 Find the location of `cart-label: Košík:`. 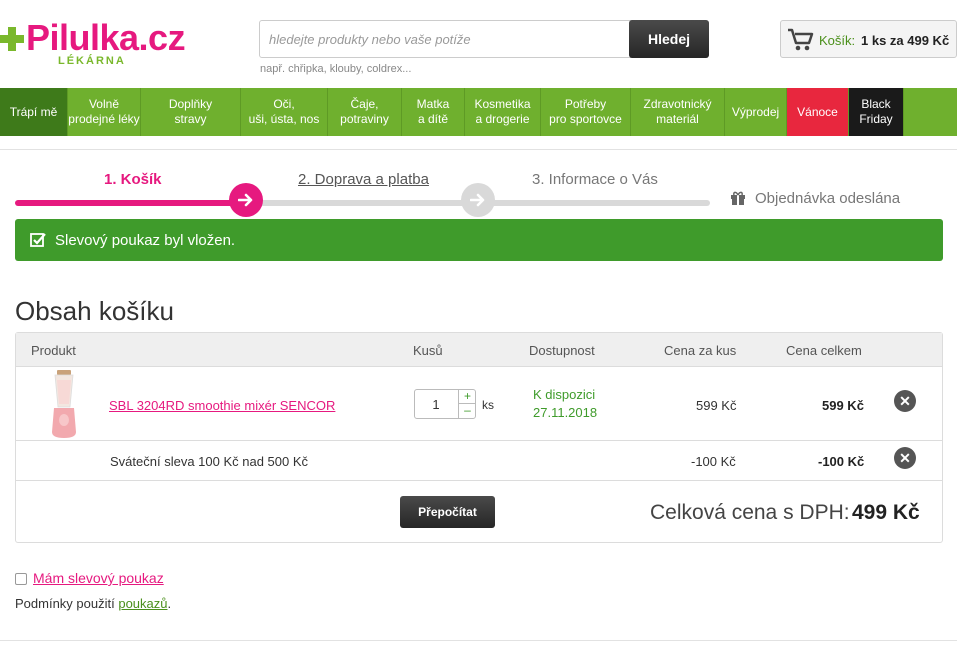

cart-label: Košík: is located at coordinates (837, 40).